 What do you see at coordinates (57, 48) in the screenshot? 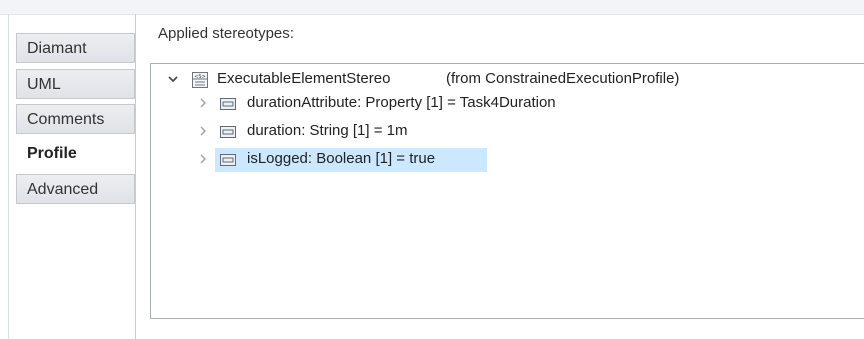
I see `tab-label: Diamant` at bounding box center [57, 48].